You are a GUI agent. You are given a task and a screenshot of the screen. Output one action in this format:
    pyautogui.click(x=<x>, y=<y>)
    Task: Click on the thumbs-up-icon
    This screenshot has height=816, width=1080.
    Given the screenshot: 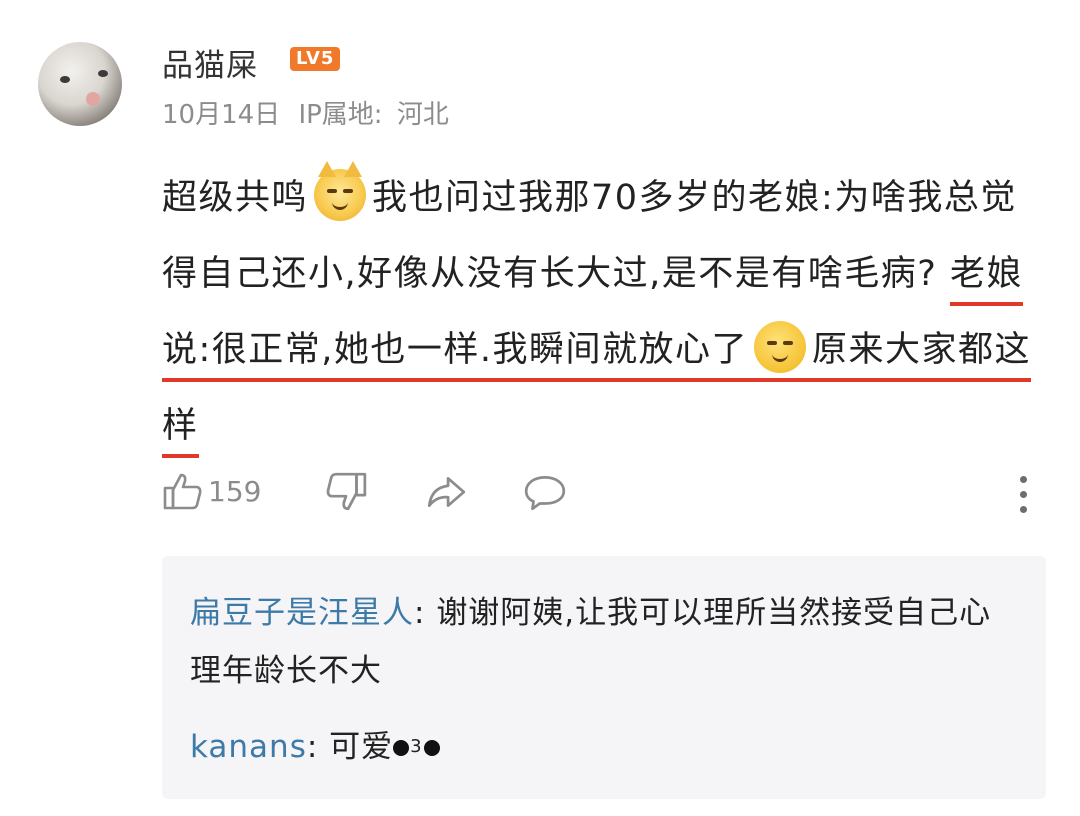 What is the action you would take?
    pyautogui.click(x=182, y=491)
    